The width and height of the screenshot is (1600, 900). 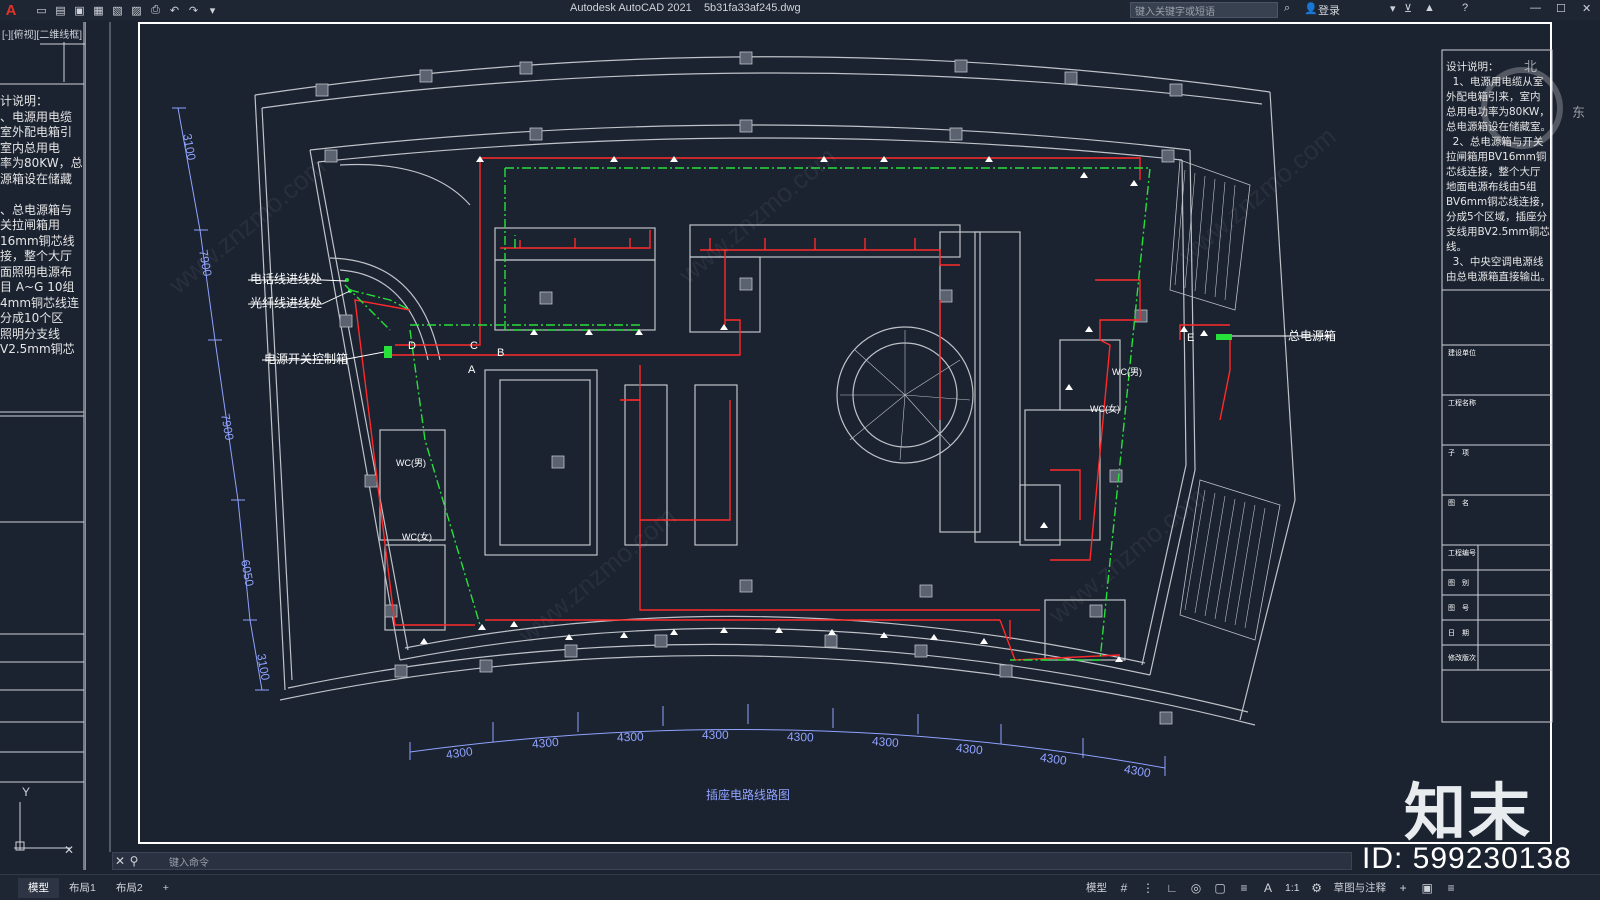 I want to click on polar-icon: ◎, so click(x=1196, y=888).